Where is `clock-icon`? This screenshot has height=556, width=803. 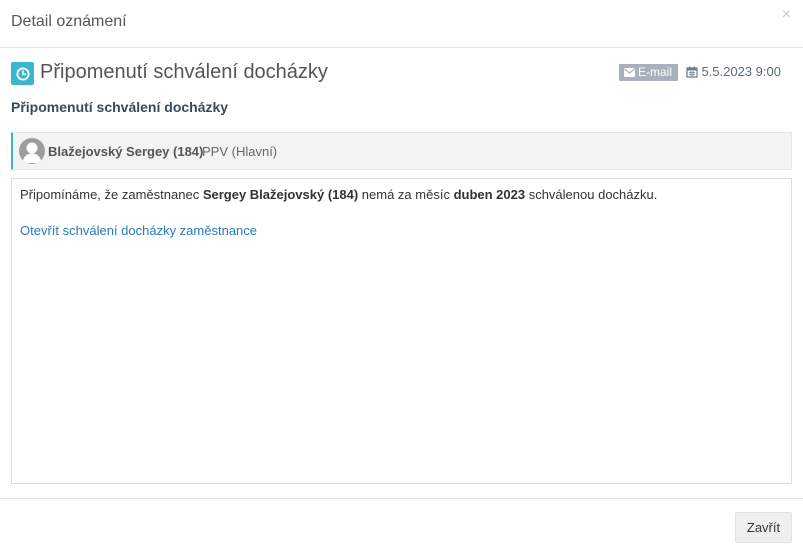
clock-icon is located at coordinates (22, 73).